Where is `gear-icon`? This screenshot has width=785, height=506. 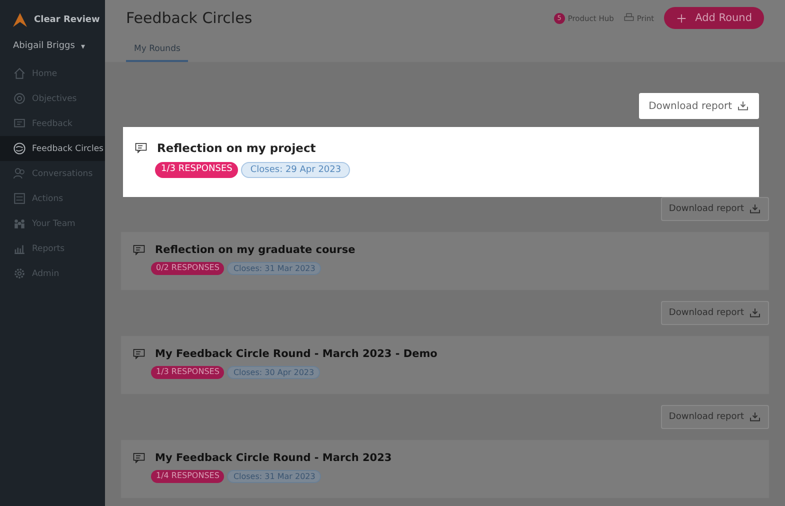 gear-icon is located at coordinates (19, 273).